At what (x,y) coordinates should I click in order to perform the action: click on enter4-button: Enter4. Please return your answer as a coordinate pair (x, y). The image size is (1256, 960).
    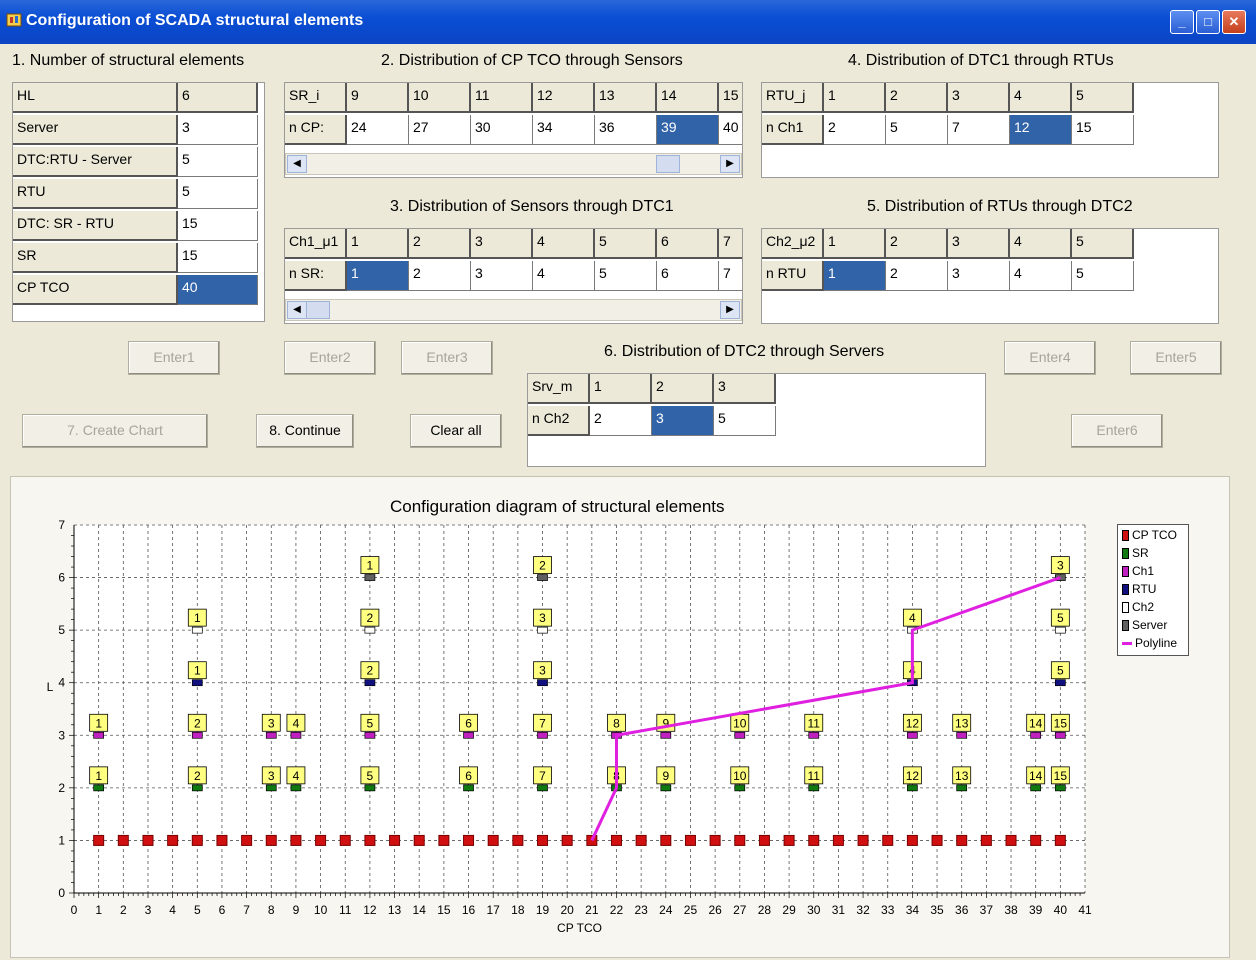
    Looking at the image, I should click on (1050, 358).